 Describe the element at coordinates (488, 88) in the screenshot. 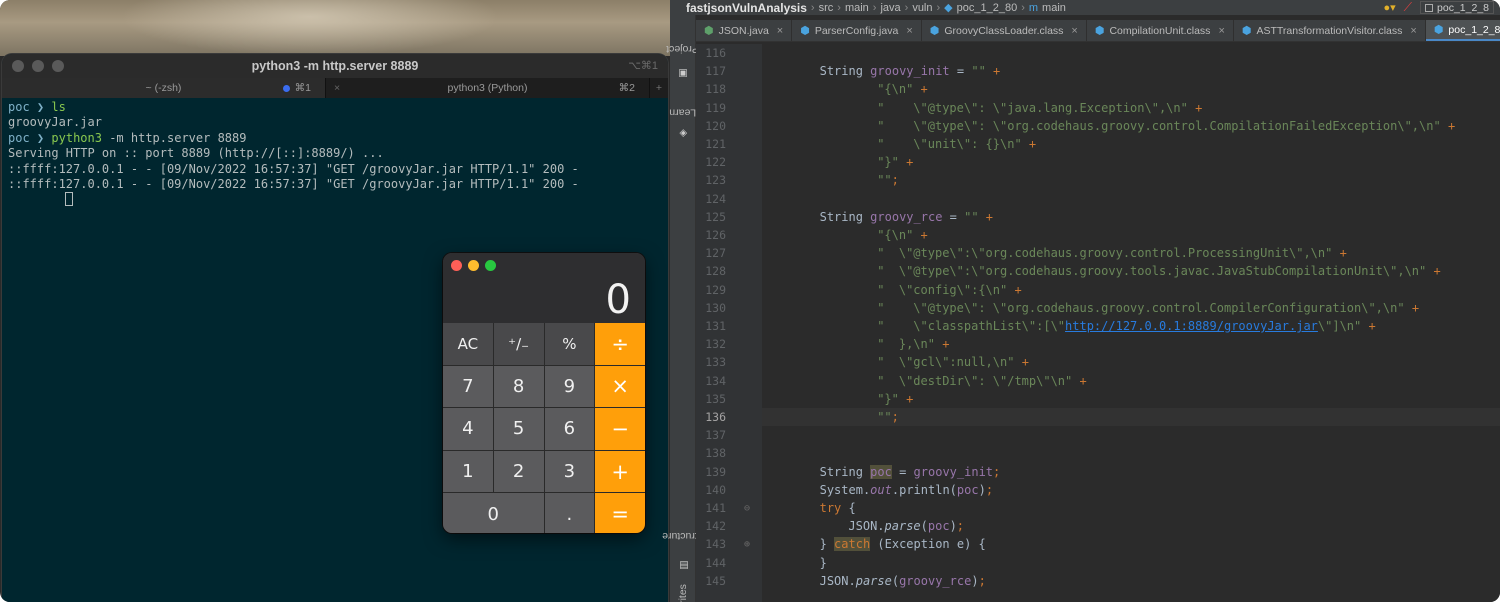

I see `terminal-tab-python: × python3 (Python) ⌘2` at that location.